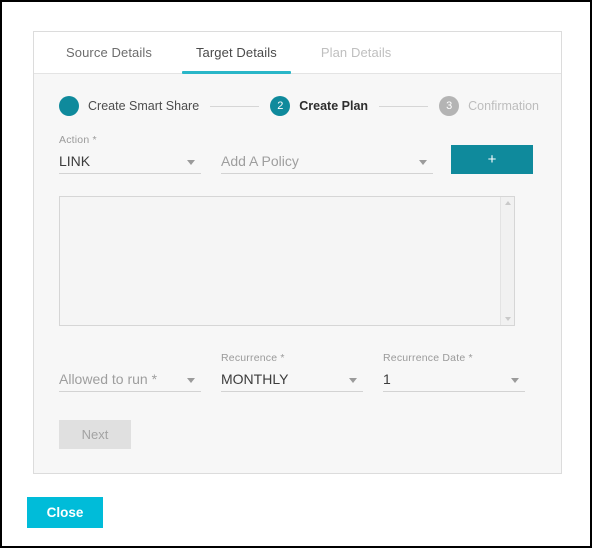  I want to click on add-policy-button: +, so click(492, 159).